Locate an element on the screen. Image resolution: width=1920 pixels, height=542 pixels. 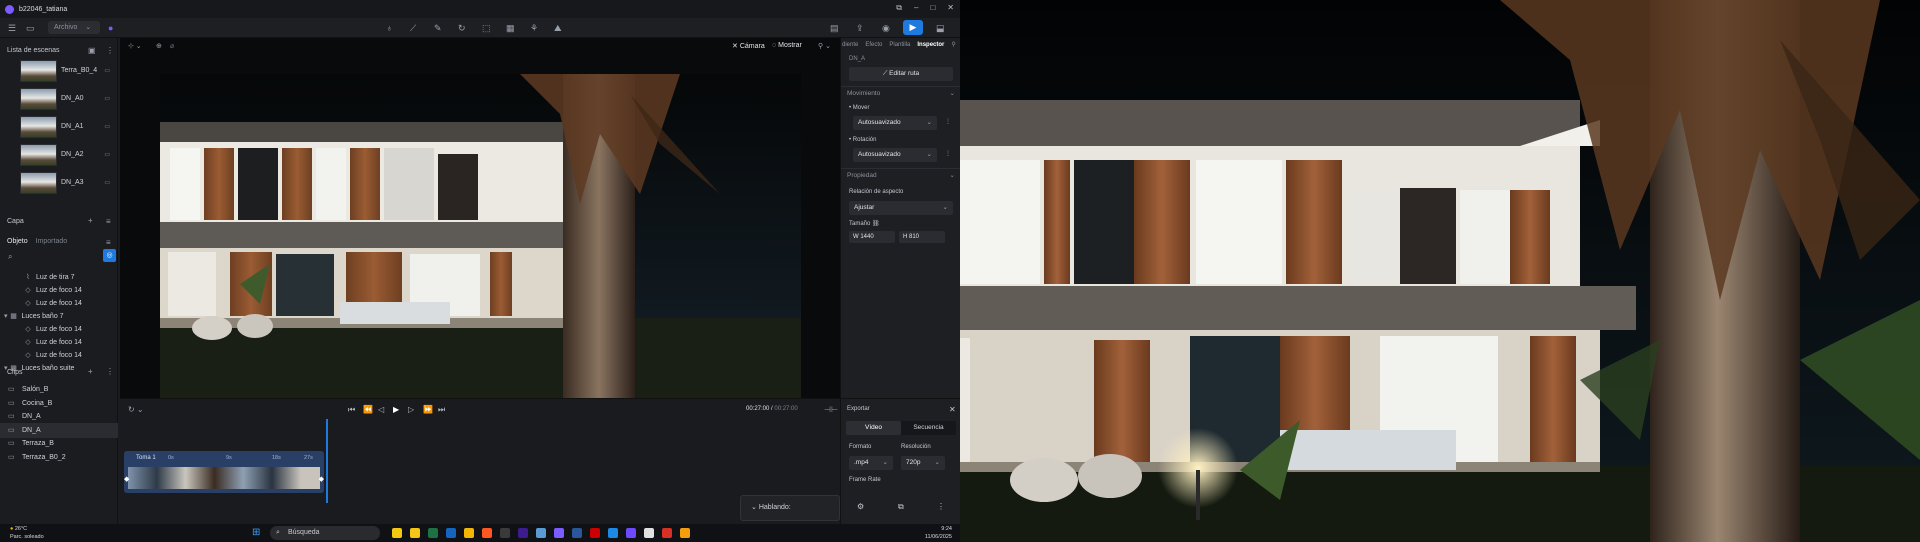
tab-imported: Importado is located at coordinates (52, 241).